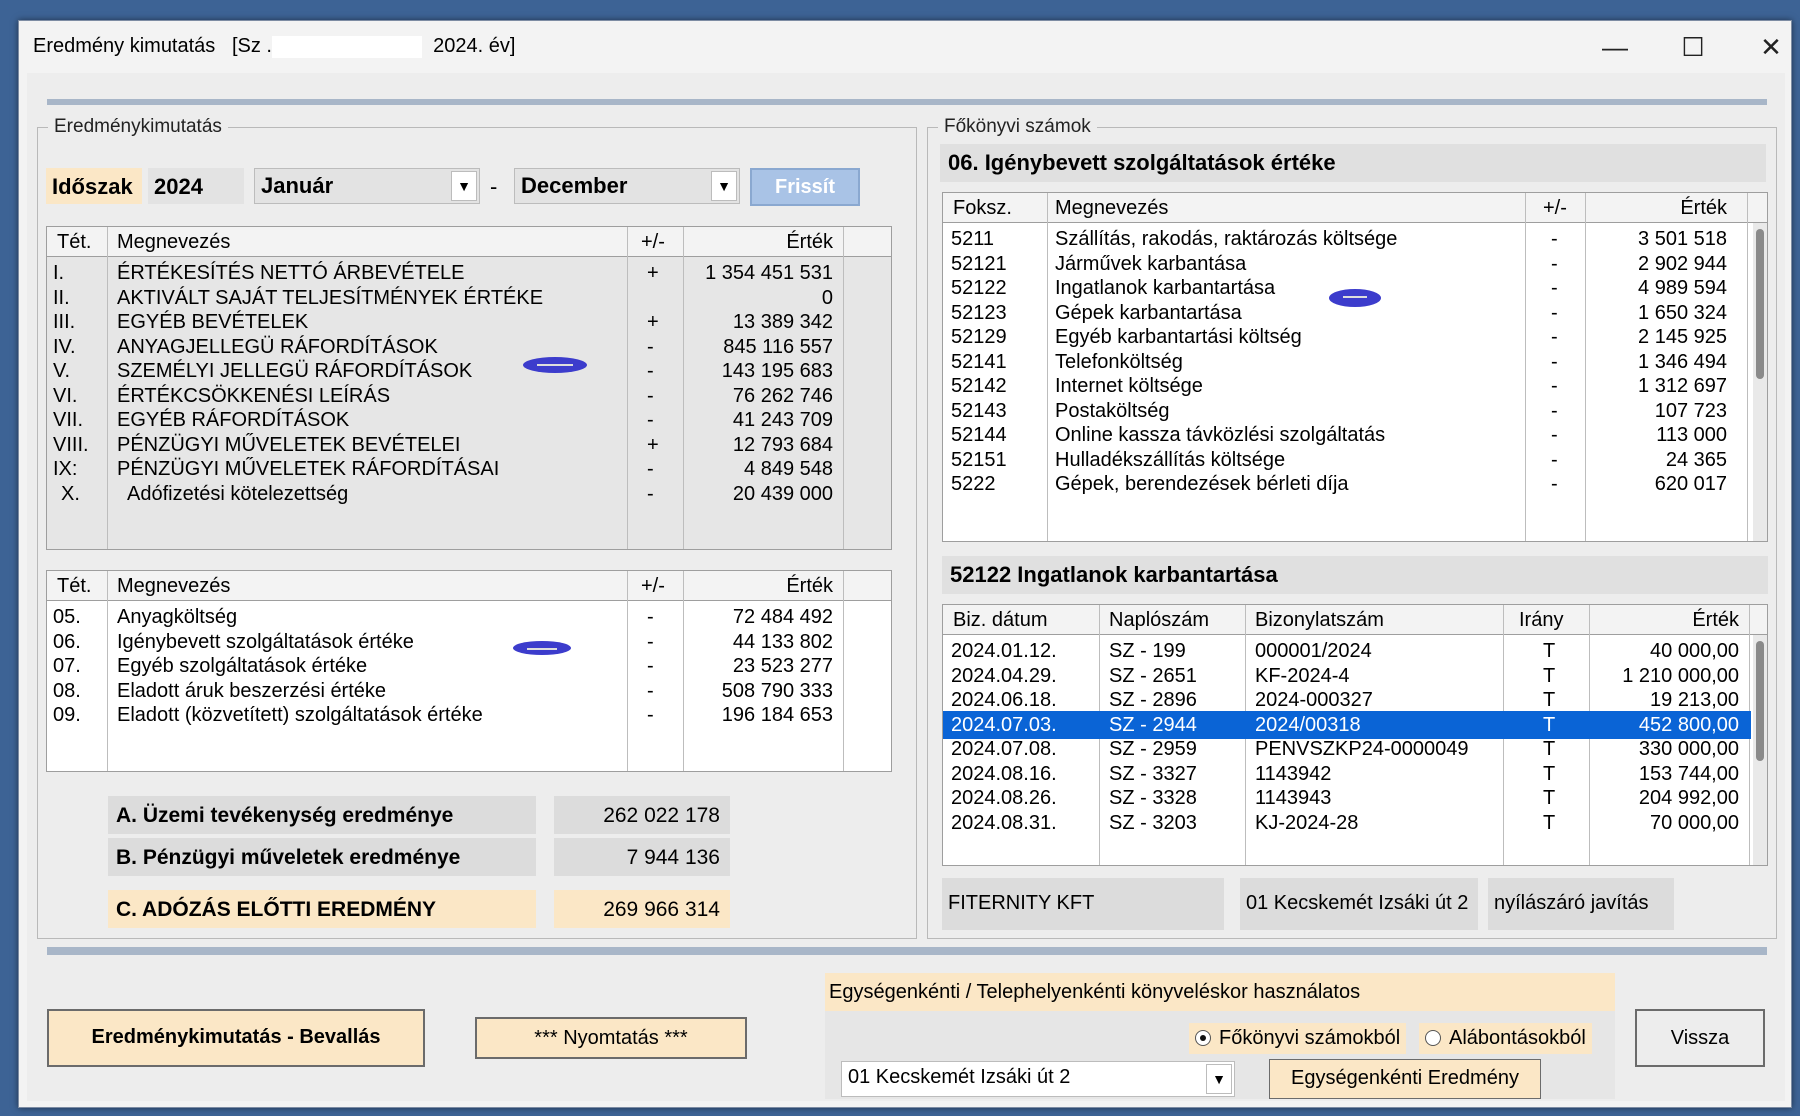 The height and width of the screenshot is (1116, 1800). I want to click on window-title: Eredmény kimutatás [Sz . 2024. év], so click(274, 46).